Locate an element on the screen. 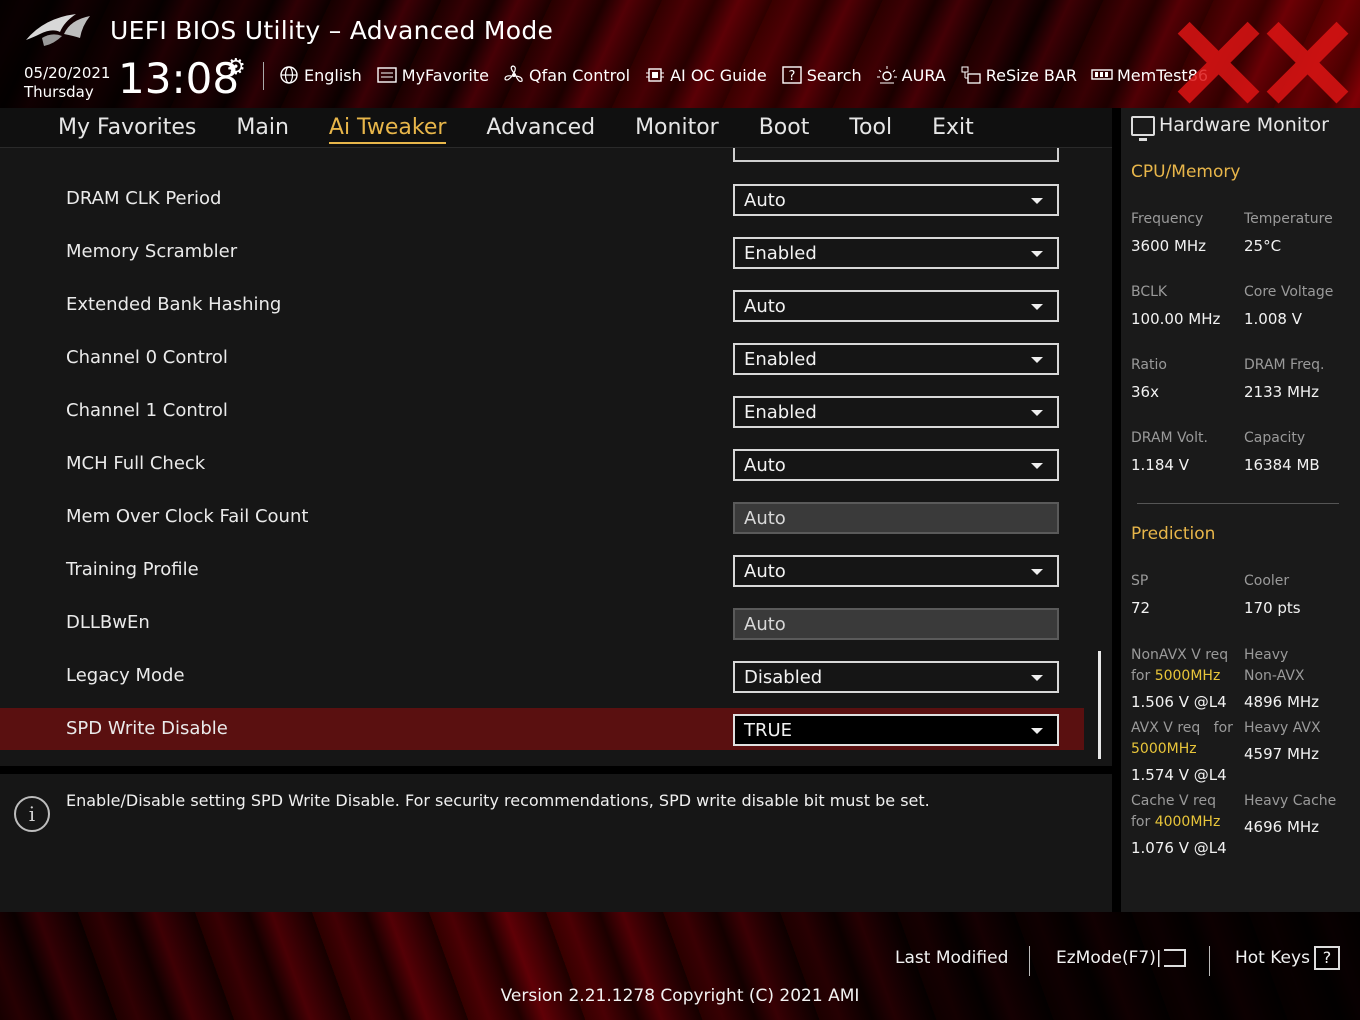 The image size is (1360, 1020). cpu-memory-title: CPU/Memory is located at coordinates (1186, 172).